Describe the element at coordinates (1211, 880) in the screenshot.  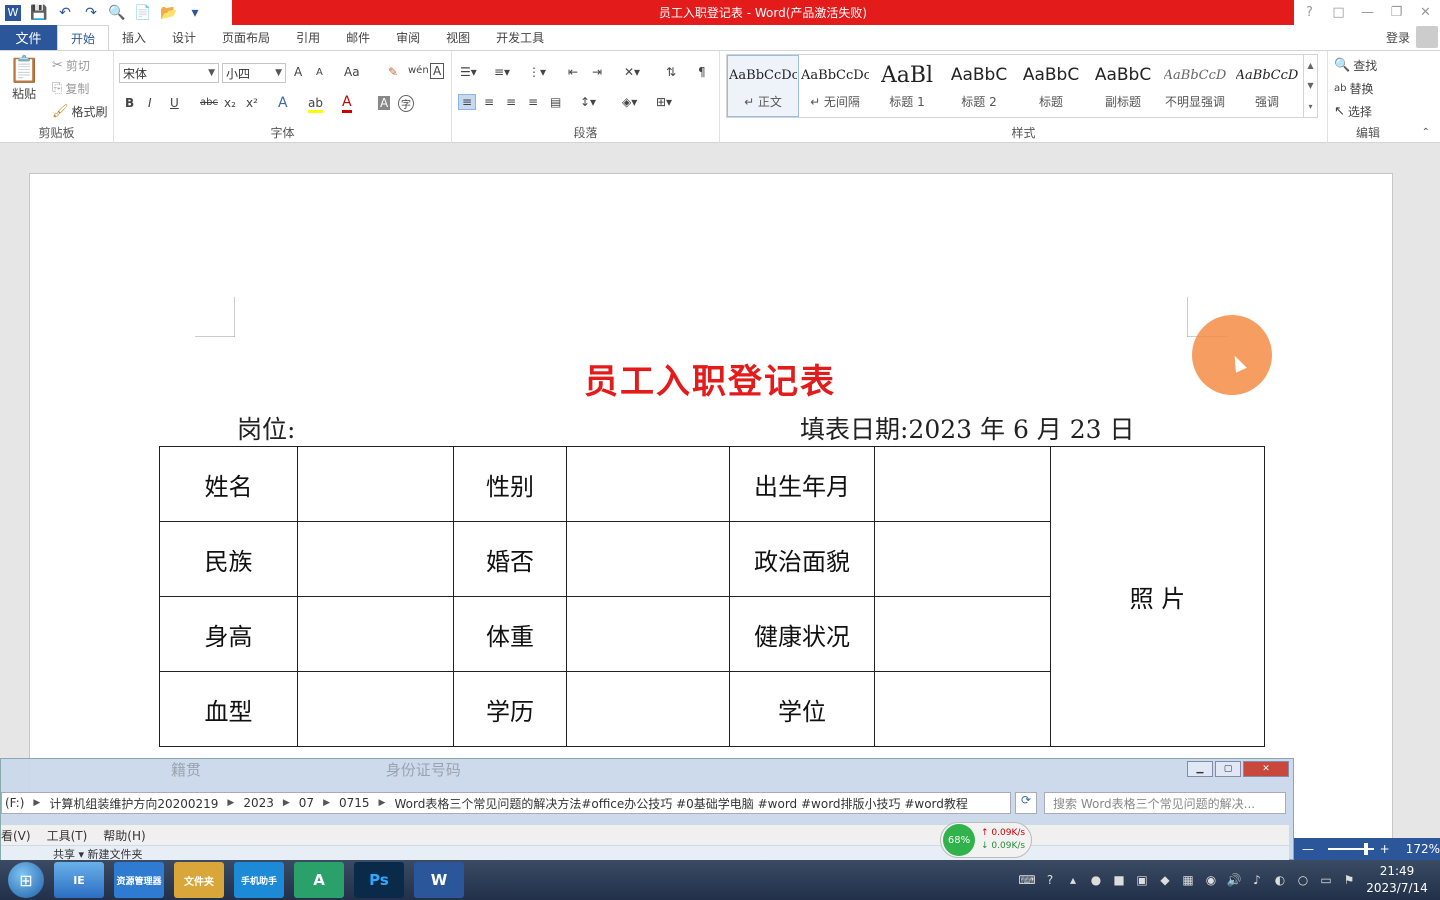
I see `qq-icon: ◉` at that location.